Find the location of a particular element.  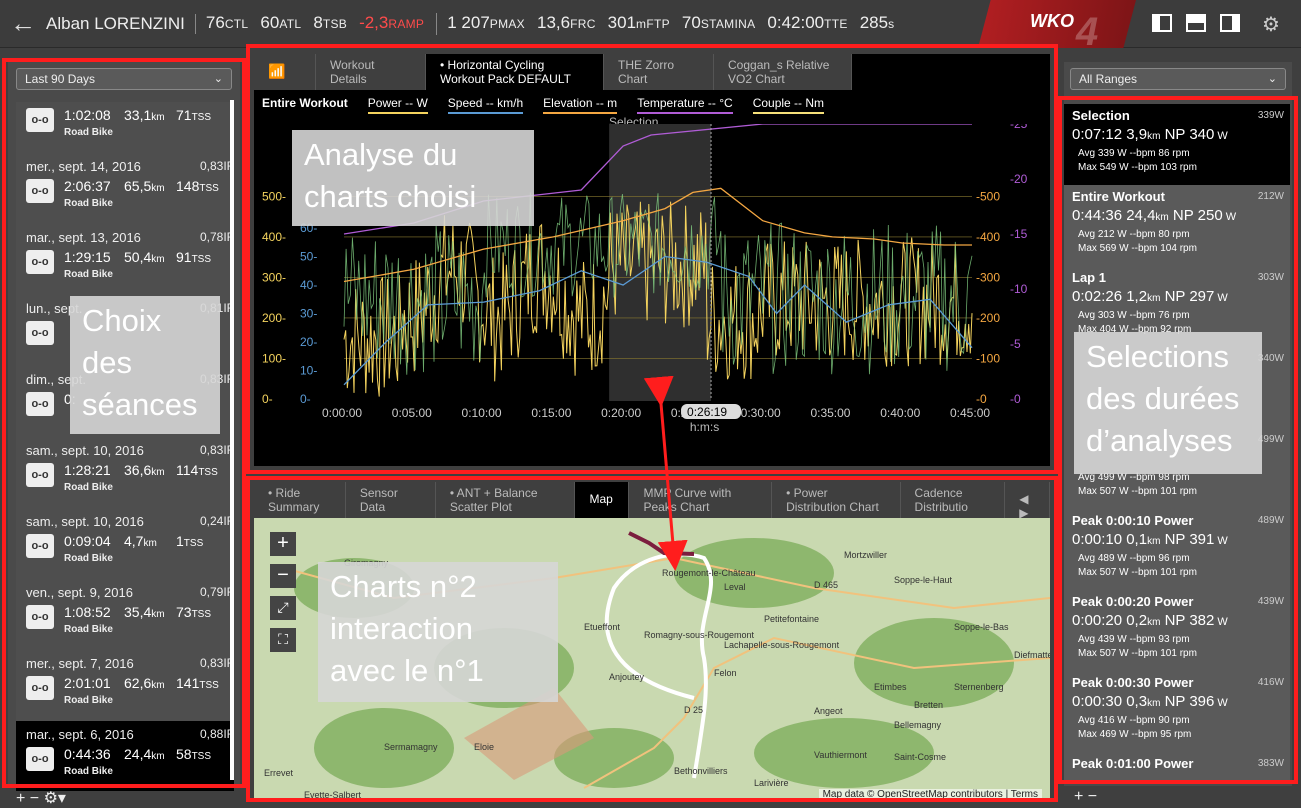

range-footer-controls: + − is located at coordinates (1085, 797).